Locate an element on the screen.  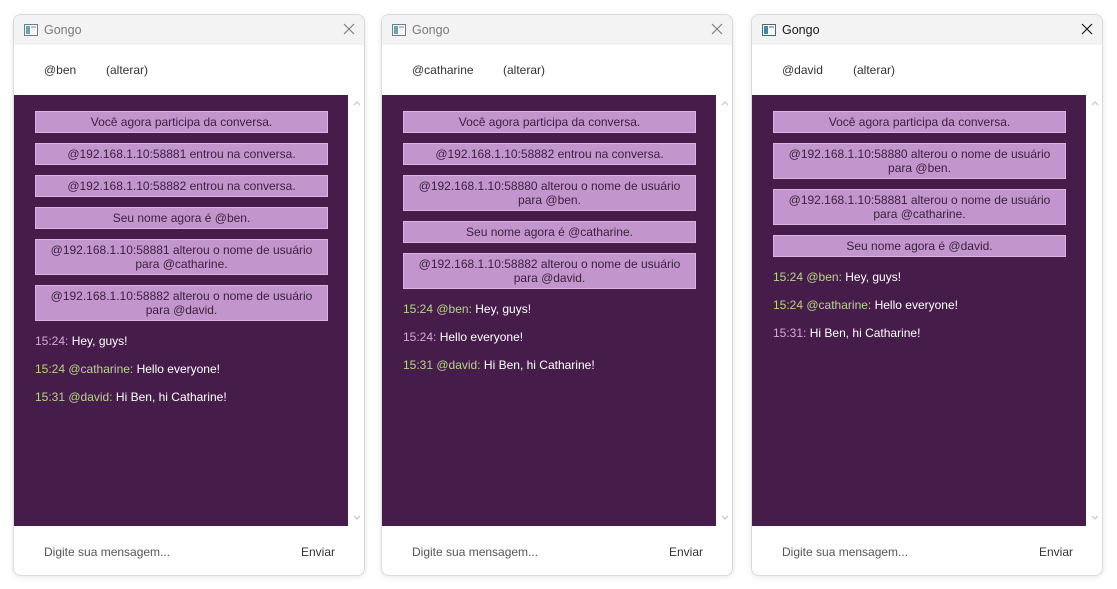
message-meta: 15:24: is located at coordinates (420, 337).